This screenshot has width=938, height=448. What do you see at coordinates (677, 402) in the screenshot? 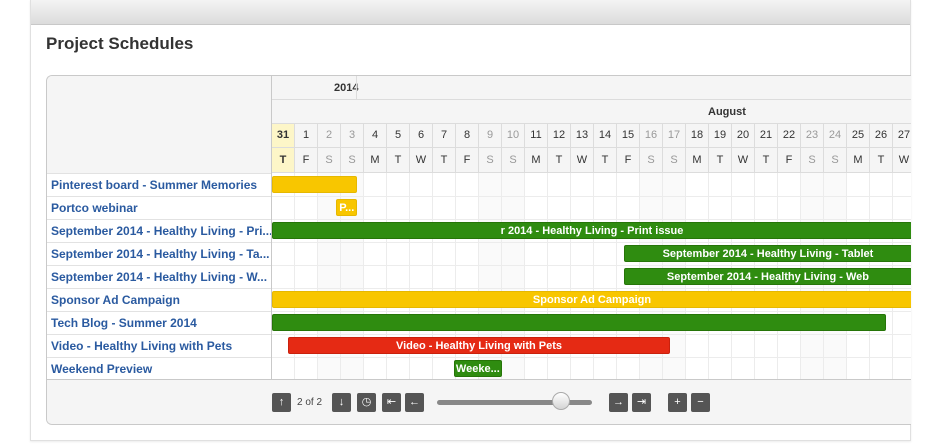
I see `zoom-in-icon: +` at bounding box center [677, 402].